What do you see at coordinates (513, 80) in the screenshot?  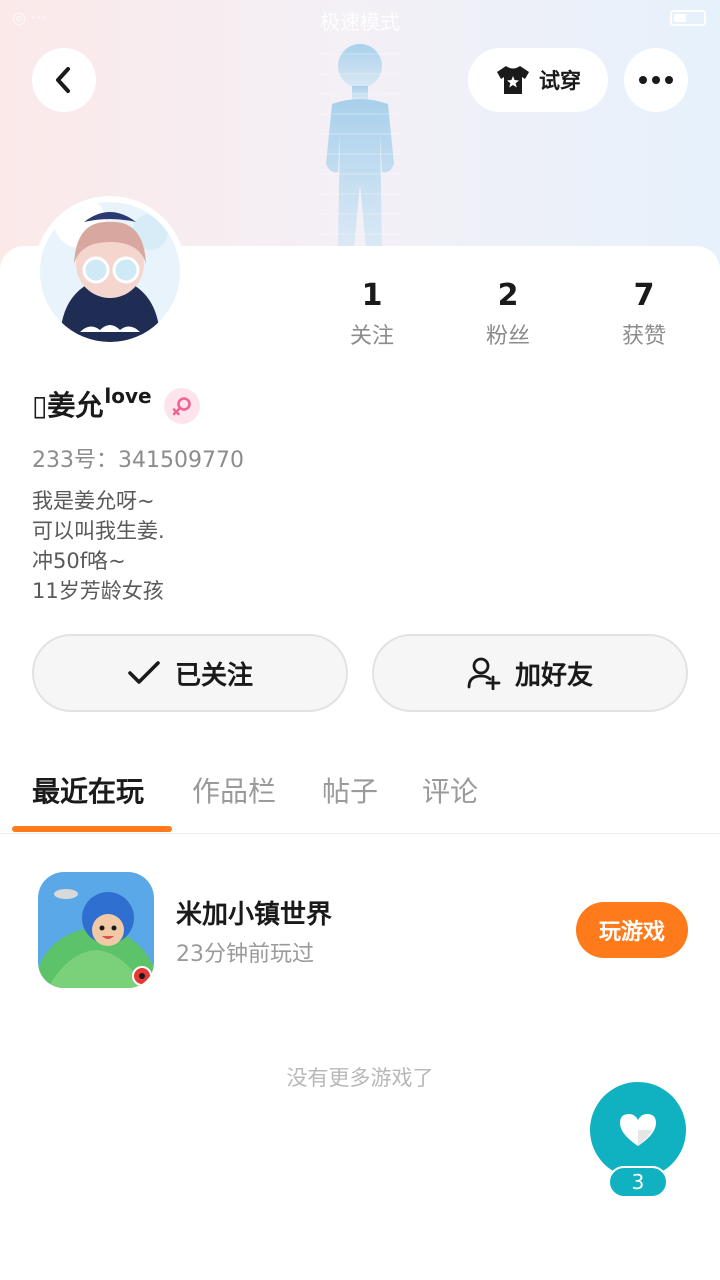 I see `tshirt-icon` at bounding box center [513, 80].